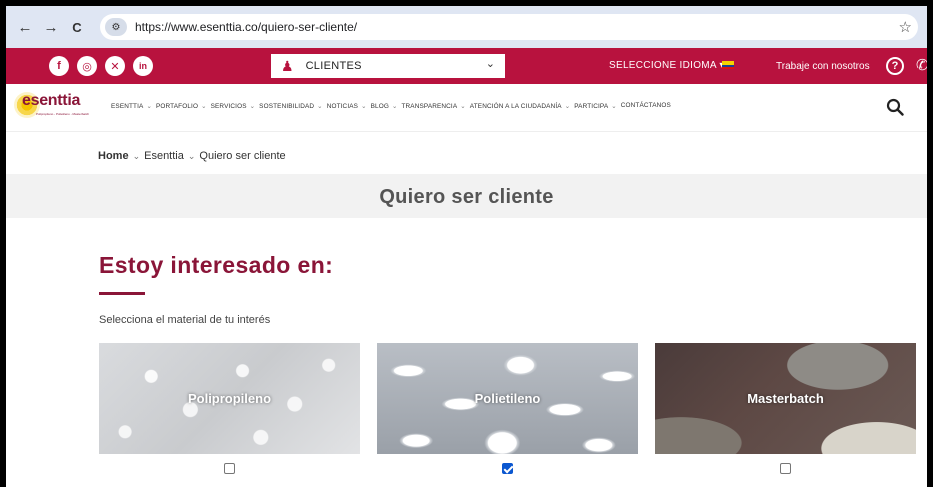 The width and height of the screenshot is (933, 487). I want to click on menu-item-atencion-ciudadania: ATENCIÓN A LA CIUDADANÍA ⌄, so click(520, 106).